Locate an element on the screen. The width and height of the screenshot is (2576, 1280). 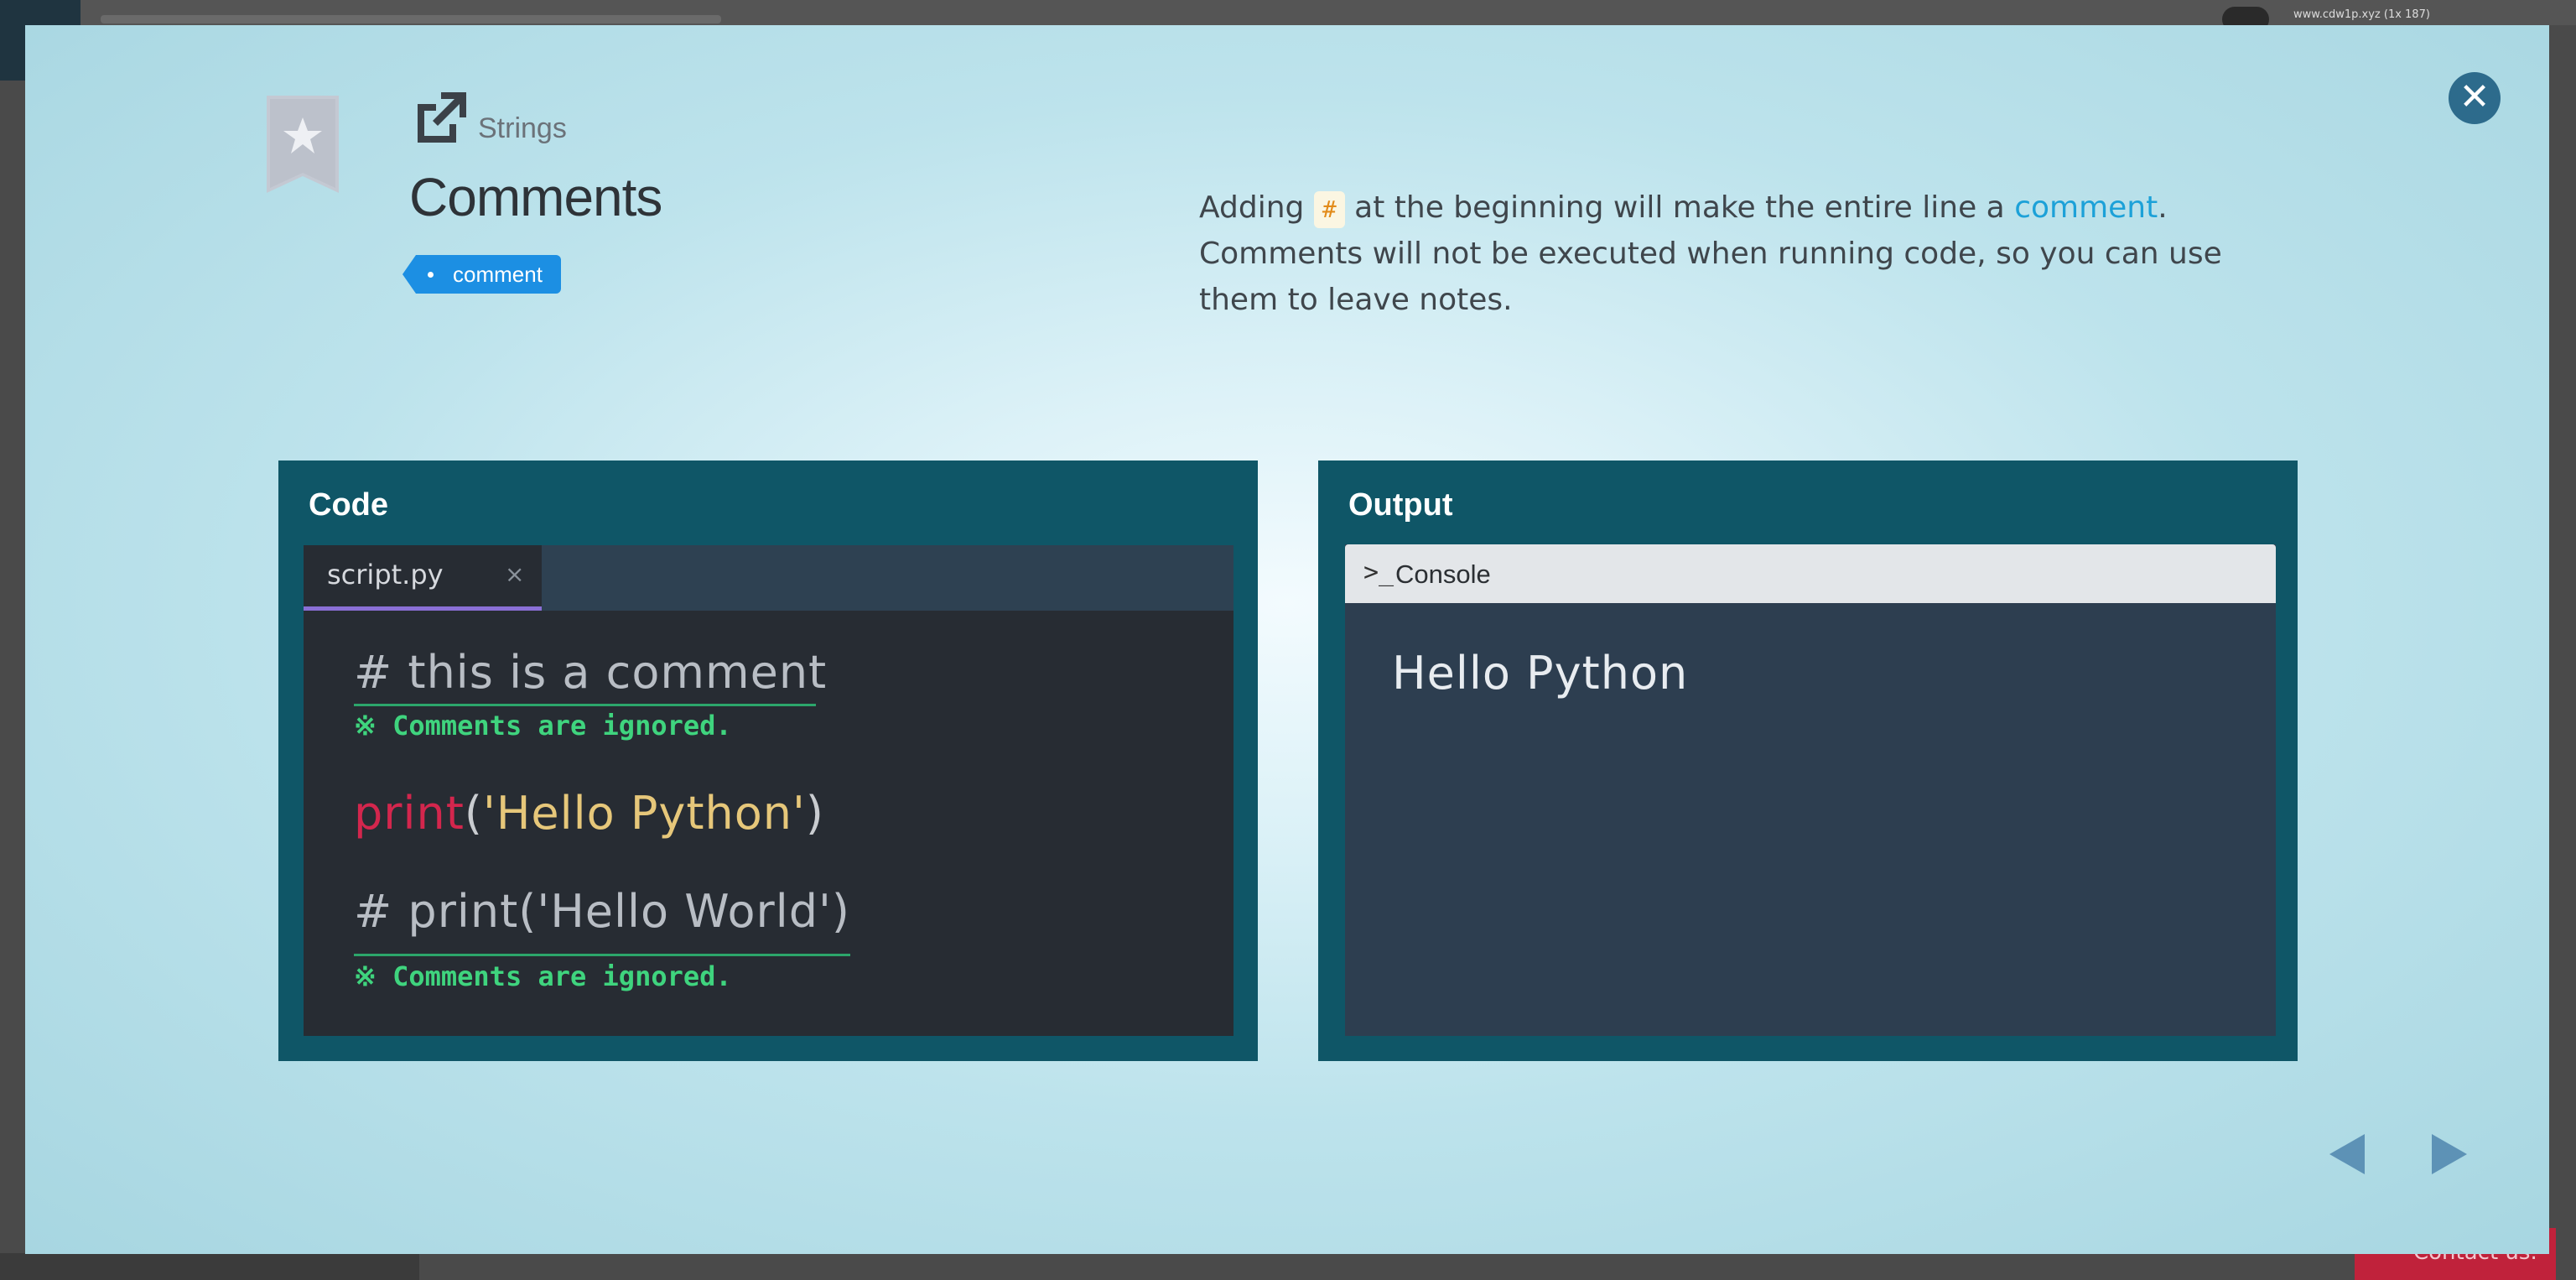
code-line-commented-print: # print('Hello World') is located at coordinates (602, 911).